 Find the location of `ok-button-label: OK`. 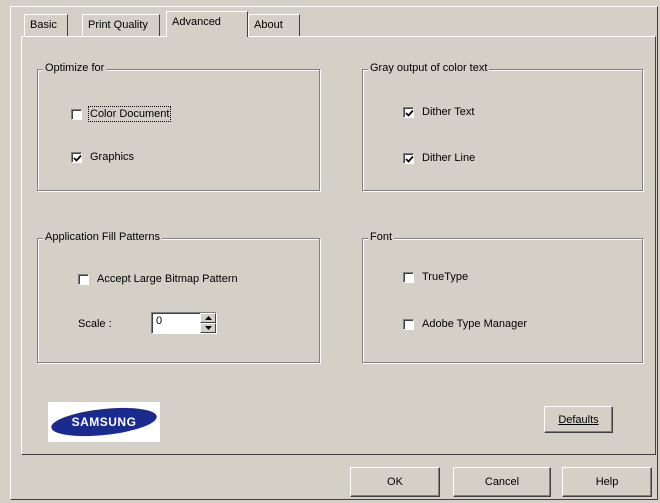

ok-button-label: OK is located at coordinates (395, 482).